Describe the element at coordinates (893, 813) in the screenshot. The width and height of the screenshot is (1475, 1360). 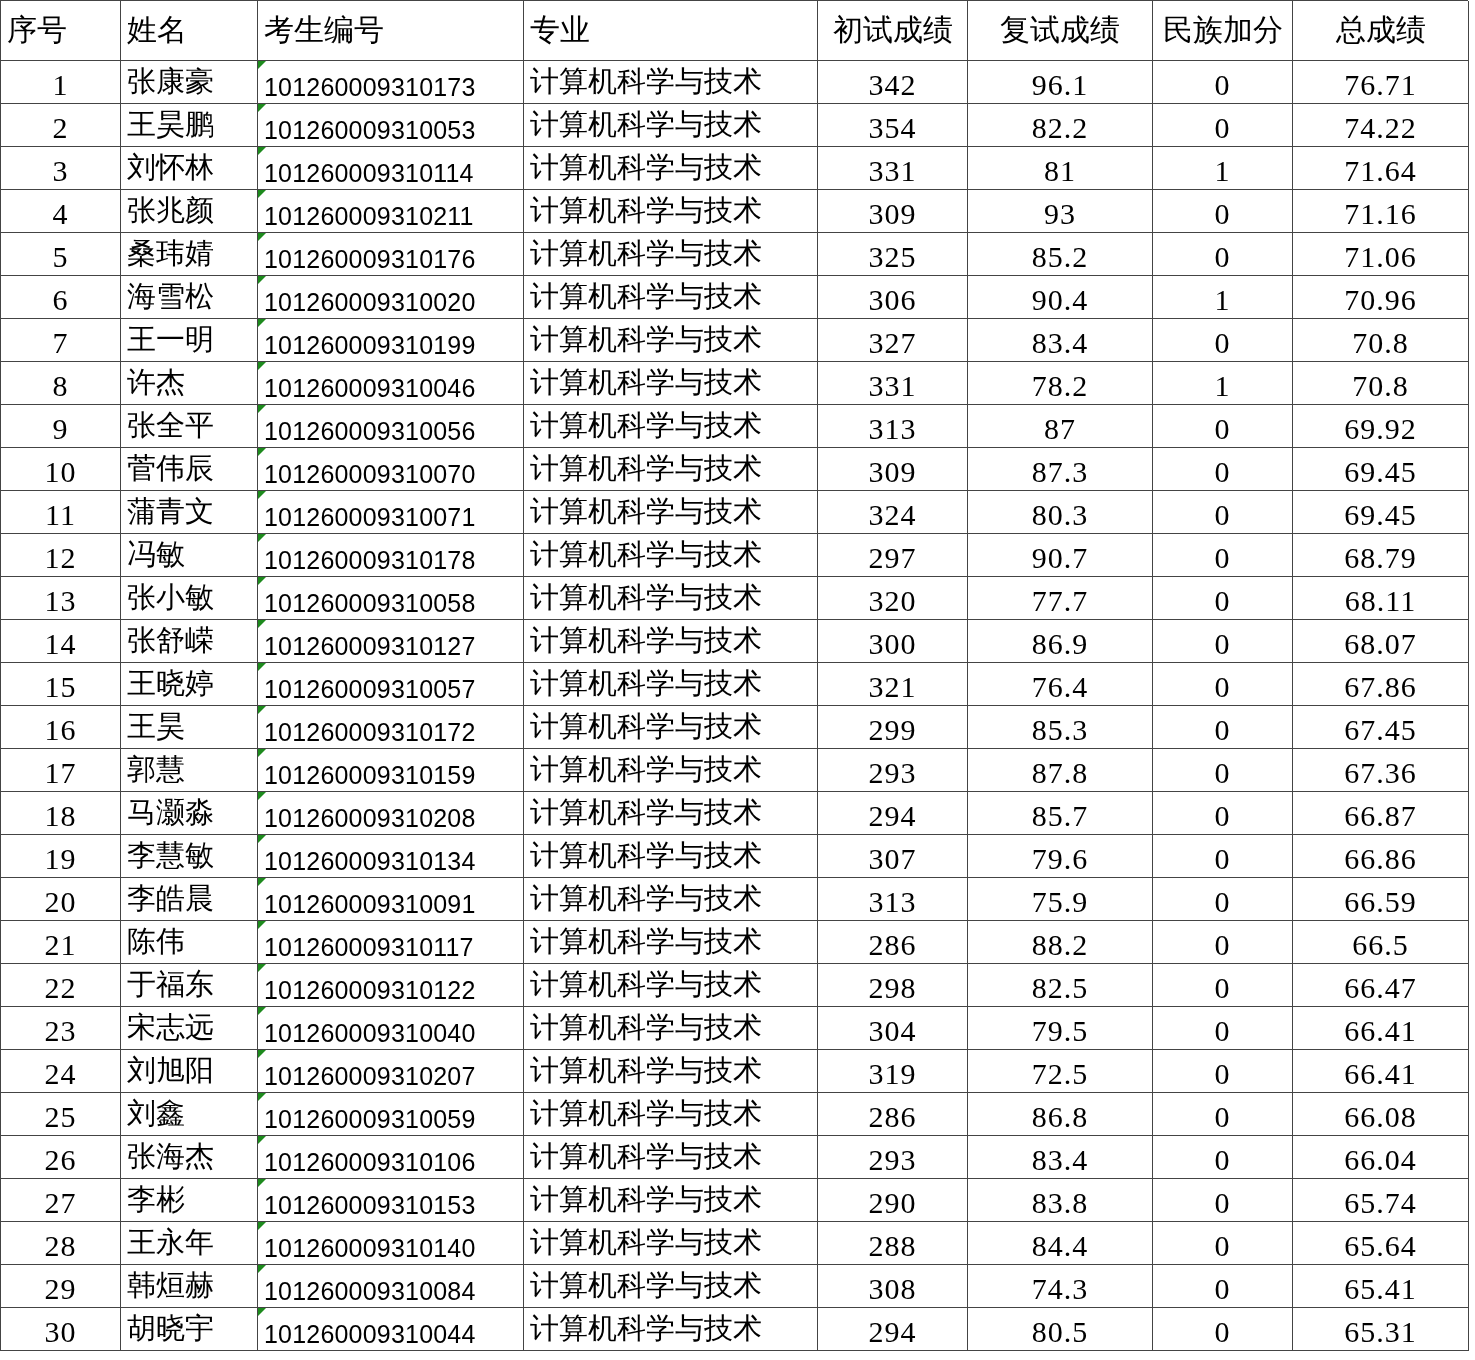
I see `table-cell: 294` at that location.